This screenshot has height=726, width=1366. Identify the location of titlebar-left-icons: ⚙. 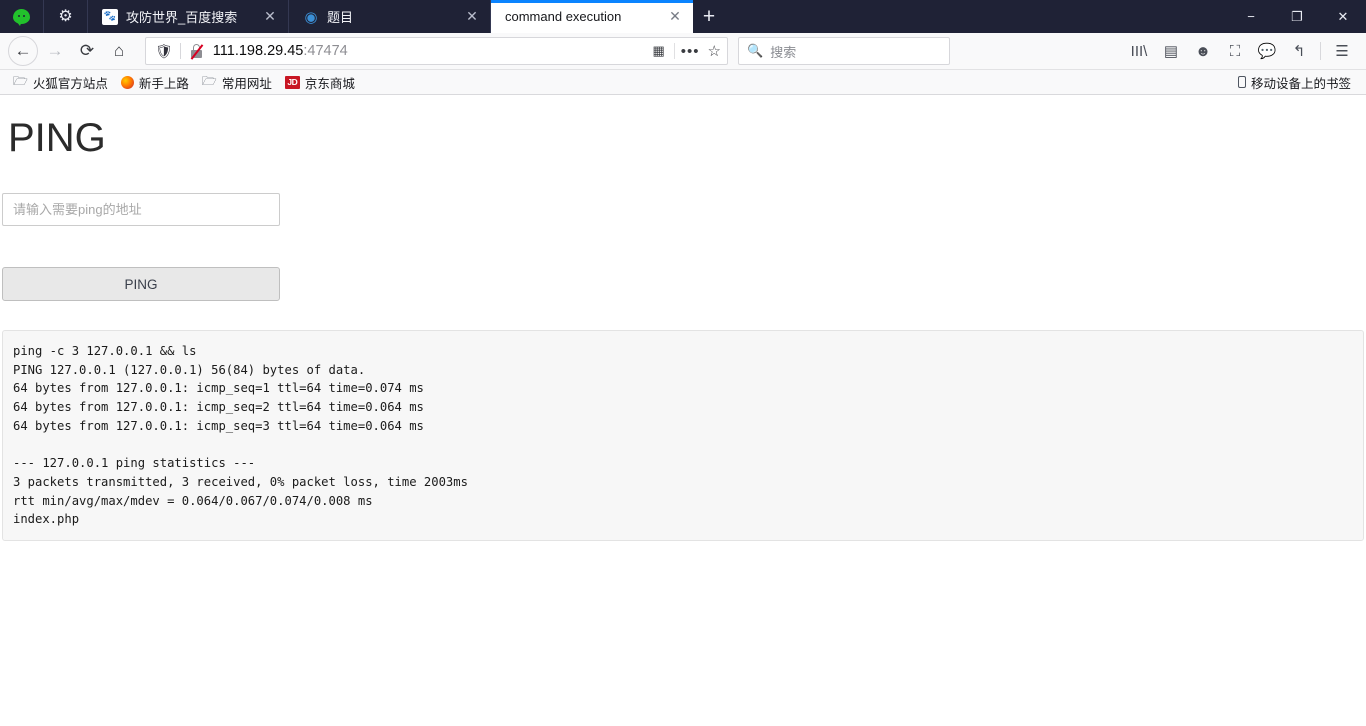
(44, 16).